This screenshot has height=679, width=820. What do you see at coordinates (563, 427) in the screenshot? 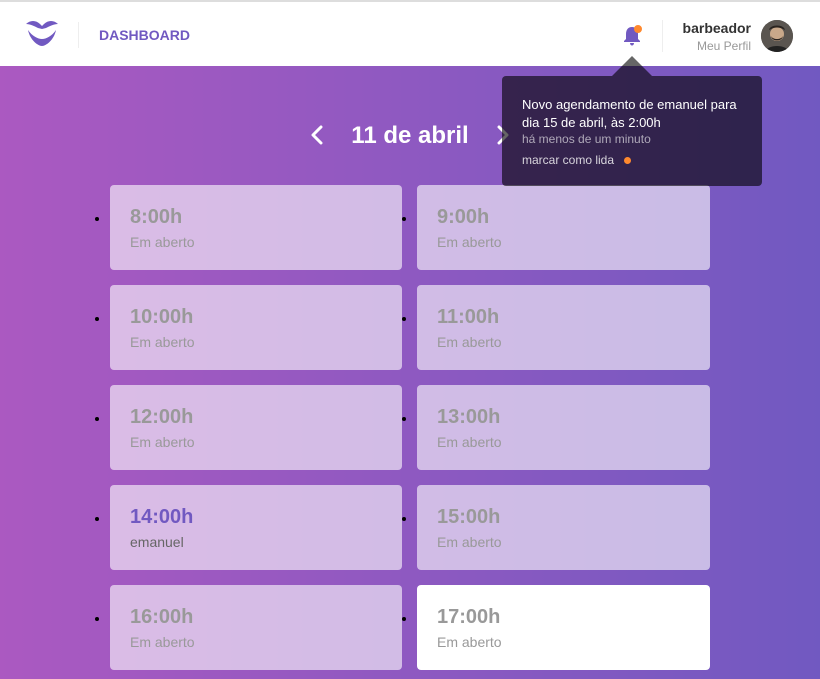
I see `schedule-slot: 13:00h Em aberto` at bounding box center [563, 427].